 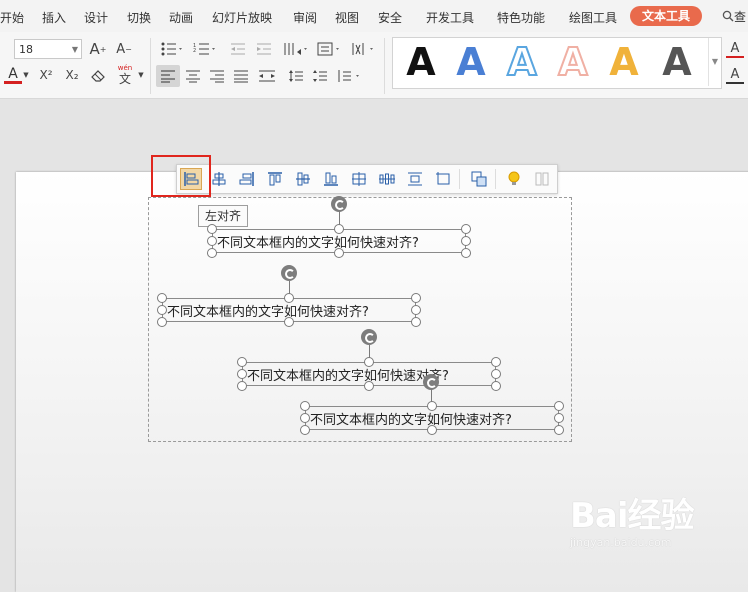 I want to click on spacing-options-button, so click(x=350, y=76).